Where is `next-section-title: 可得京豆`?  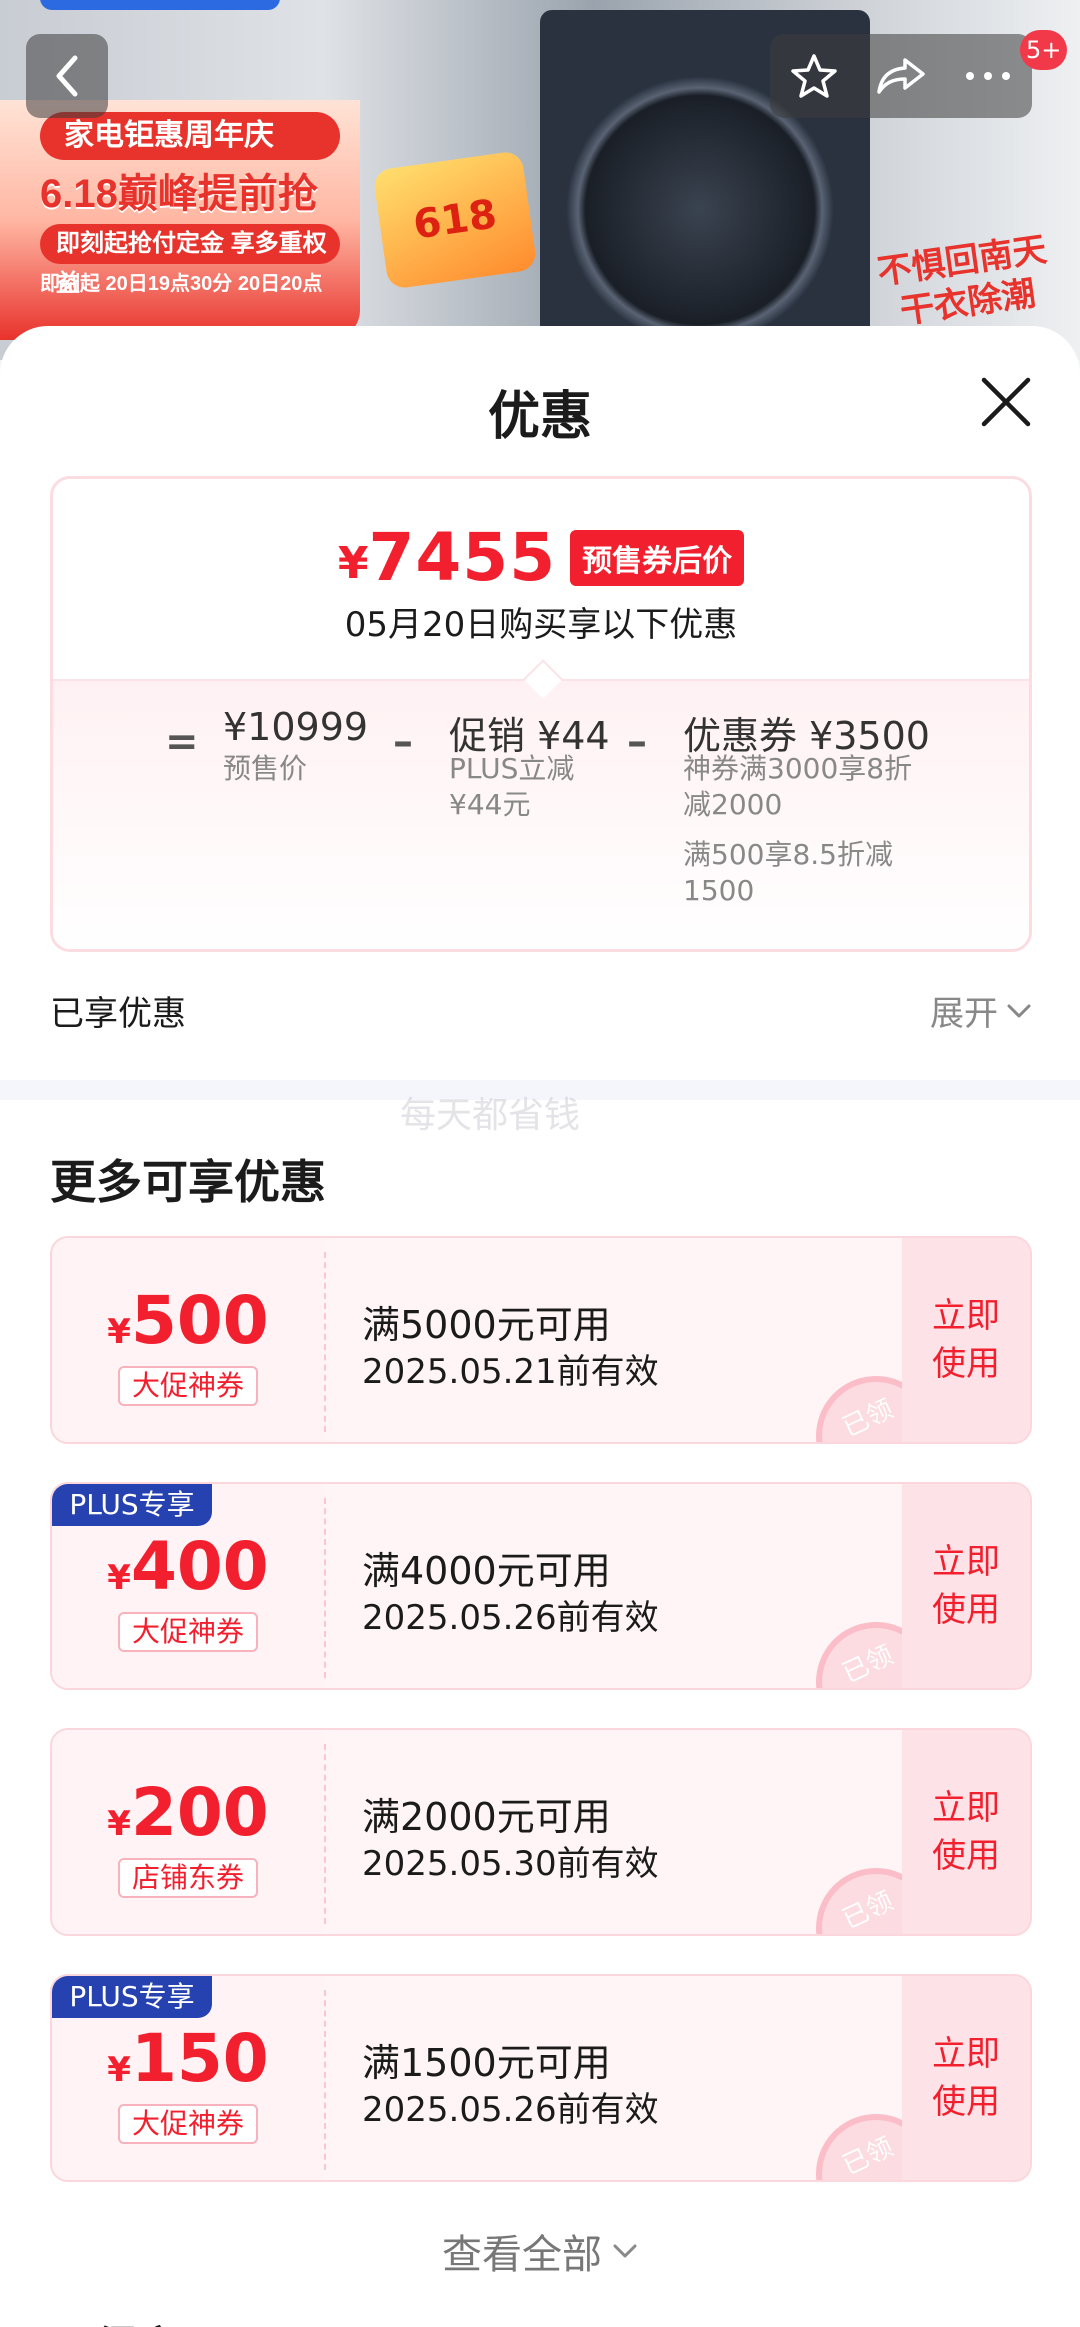
next-section-title: 可得京豆 is located at coordinates (138, 2319).